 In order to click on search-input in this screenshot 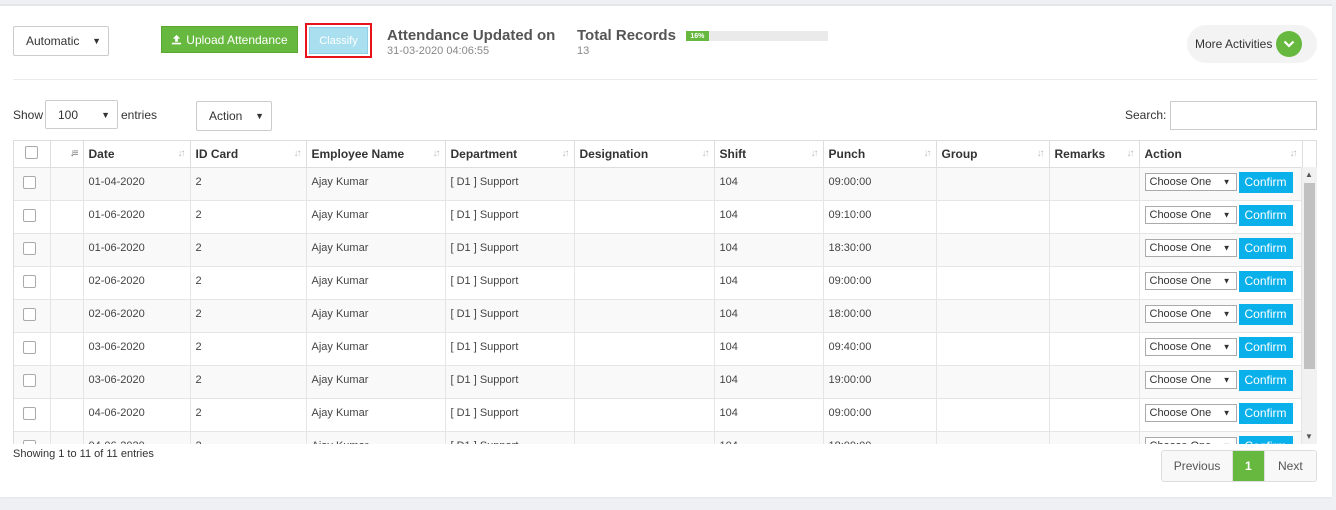, I will do `click(1243, 115)`.